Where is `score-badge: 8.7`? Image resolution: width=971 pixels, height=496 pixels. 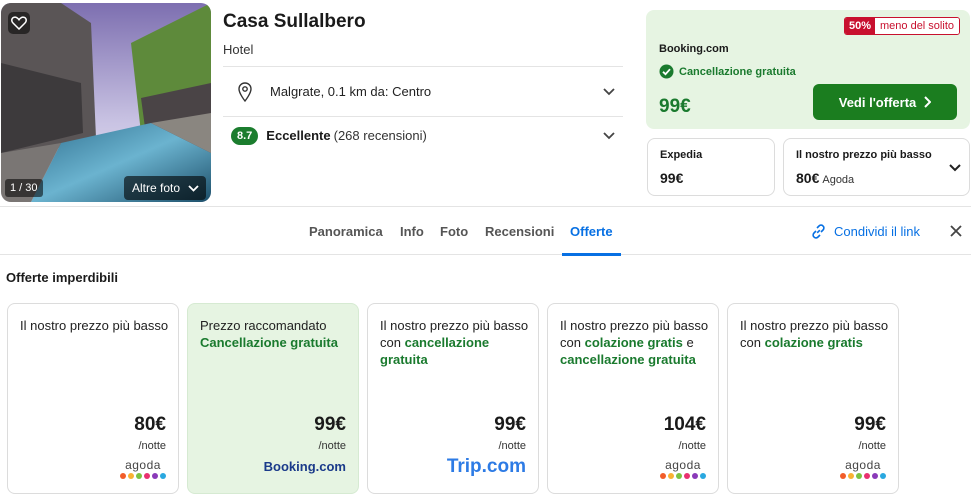
score-badge: 8.7 is located at coordinates (245, 135).